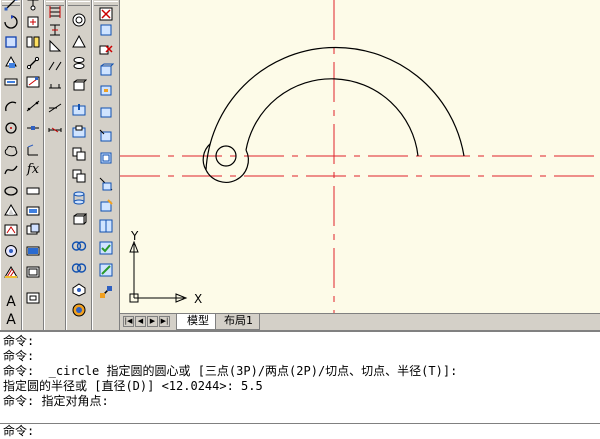 Image resolution: width=600 pixels, height=439 pixels. I want to click on box-icon, so click(79, 20).